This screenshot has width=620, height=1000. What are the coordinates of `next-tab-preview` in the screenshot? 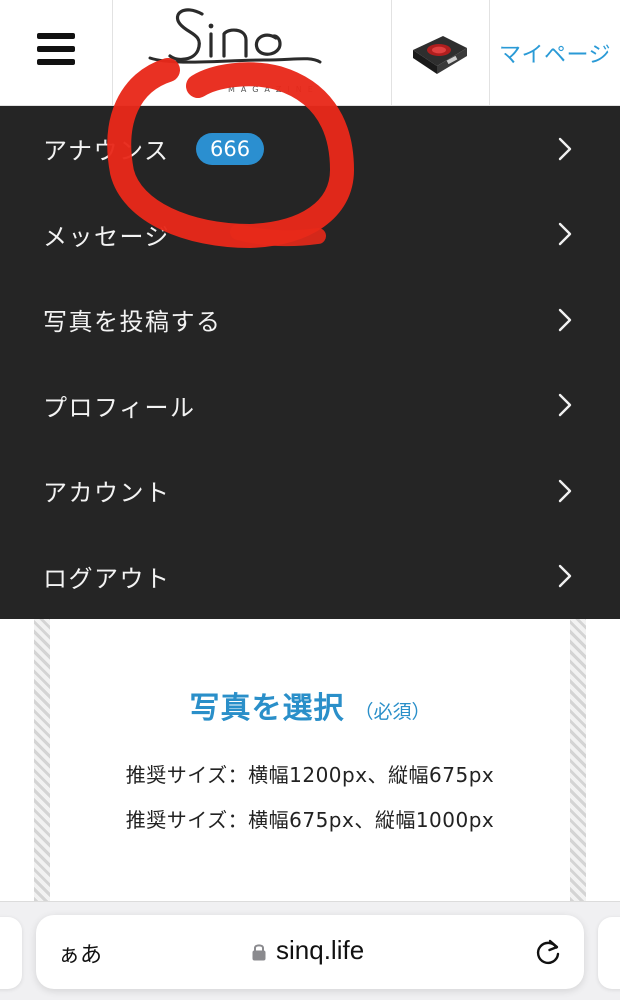 It's located at (609, 953).